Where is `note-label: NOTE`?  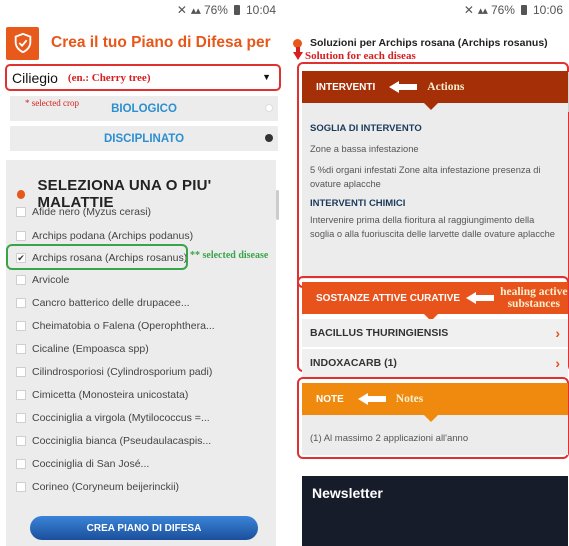 note-label: NOTE is located at coordinates (330, 399).